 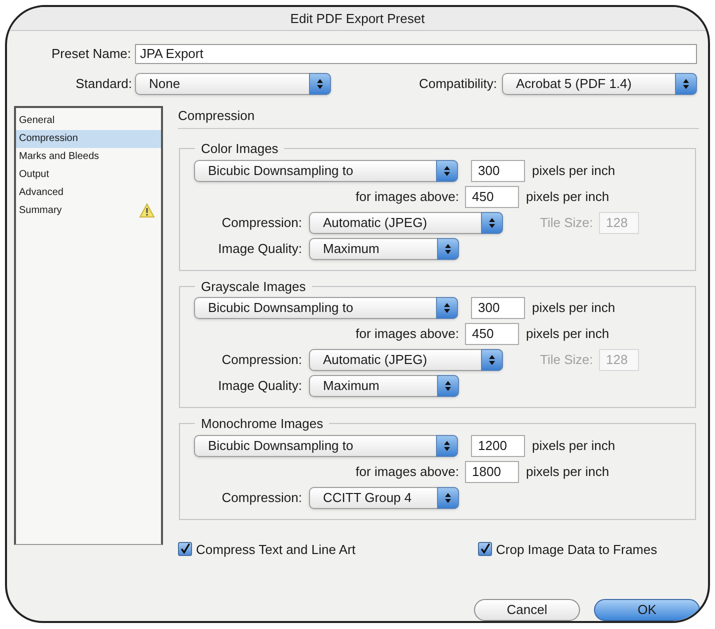 I want to click on sidebar-item: Summary, so click(x=88, y=211).